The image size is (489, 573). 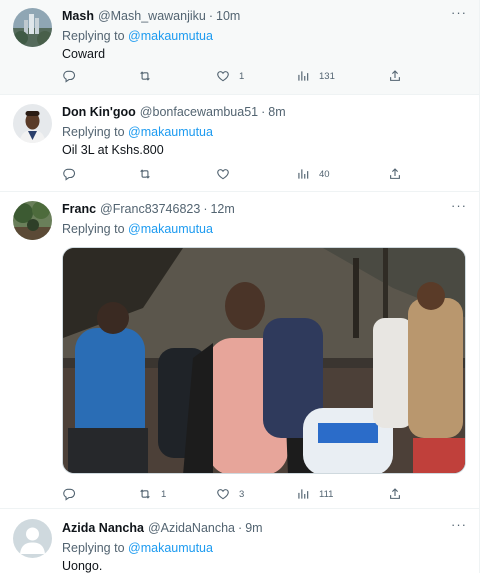 What do you see at coordinates (242, 76) in the screenshot?
I see `like-count: 1` at bounding box center [242, 76].